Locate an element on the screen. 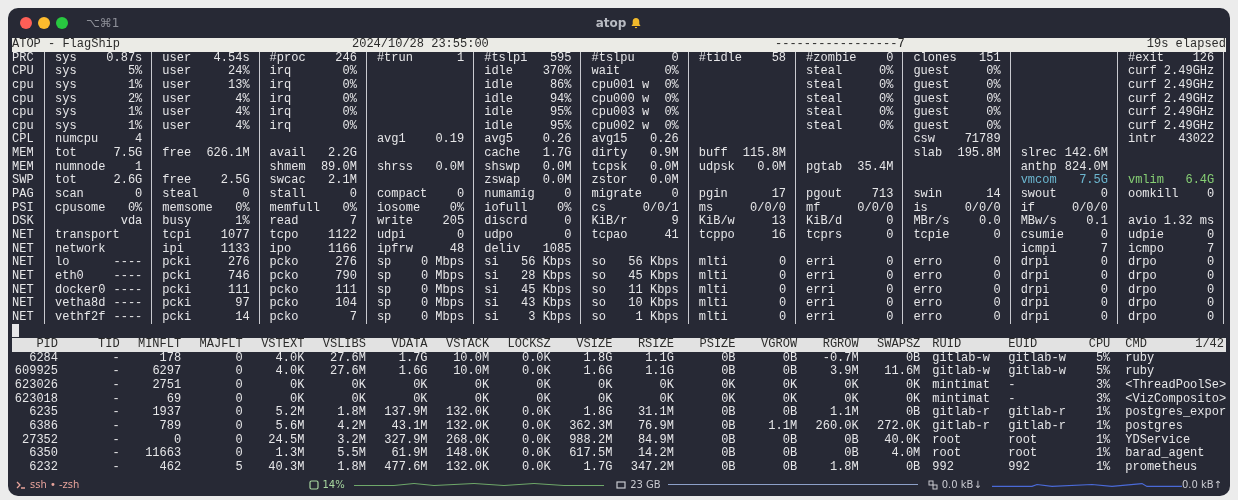  table-cell-text: 1.8M is located at coordinates (843, 467).